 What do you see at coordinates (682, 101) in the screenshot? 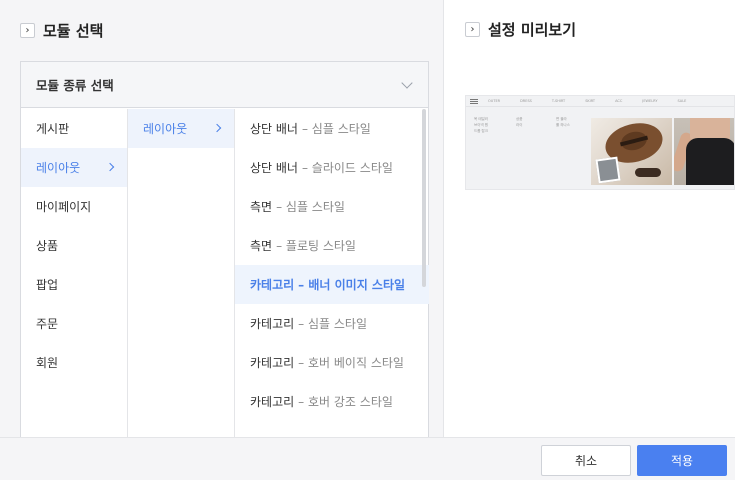
I see `preview-nav-item: SALE` at bounding box center [682, 101].